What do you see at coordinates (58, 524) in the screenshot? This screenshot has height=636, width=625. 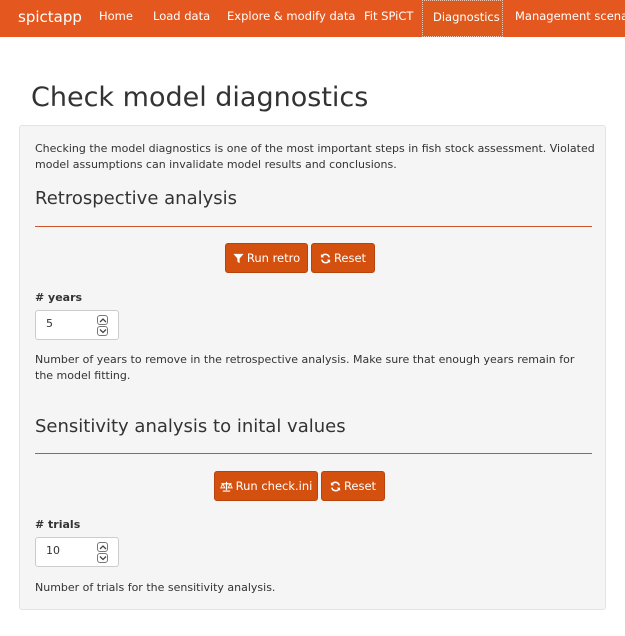 I see `trials-label: # trials` at bounding box center [58, 524].